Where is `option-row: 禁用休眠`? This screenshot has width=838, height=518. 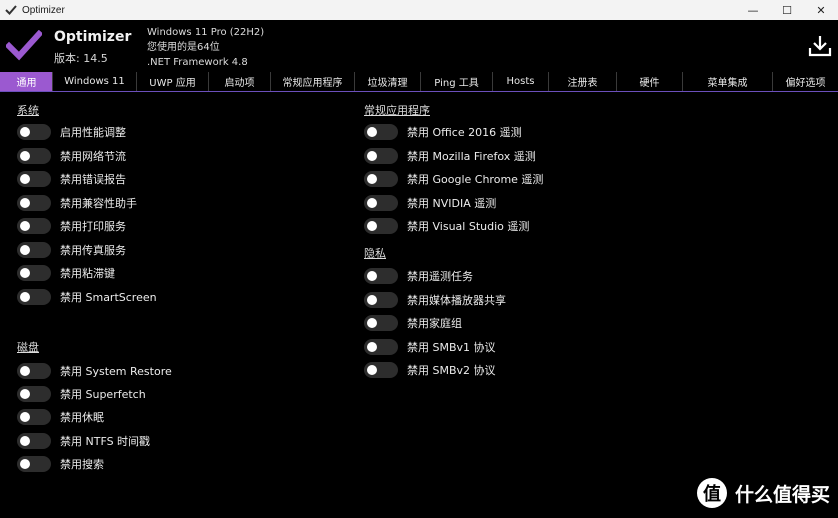
option-row: 禁用休眠 is located at coordinates (60, 417).